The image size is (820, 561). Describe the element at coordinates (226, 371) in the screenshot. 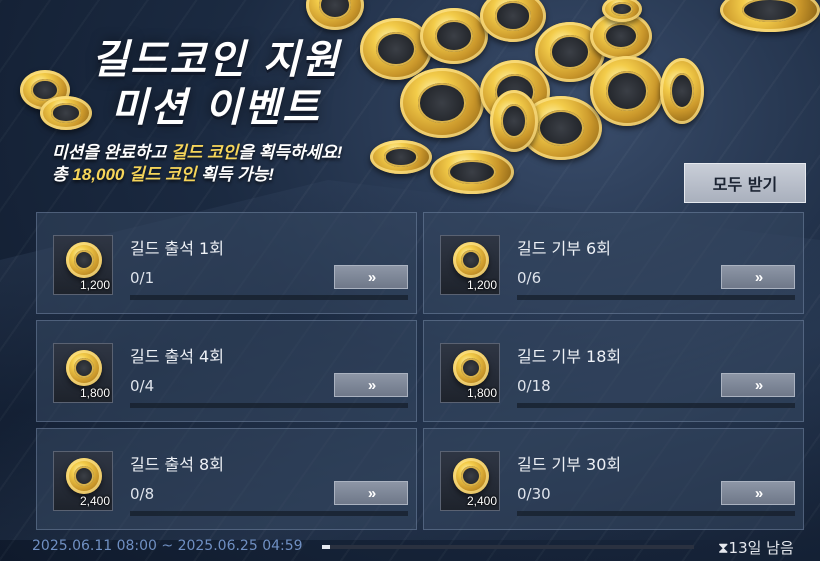

I see `mission-card: 1,800 길드 출석 4회 0/4 »` at that location.